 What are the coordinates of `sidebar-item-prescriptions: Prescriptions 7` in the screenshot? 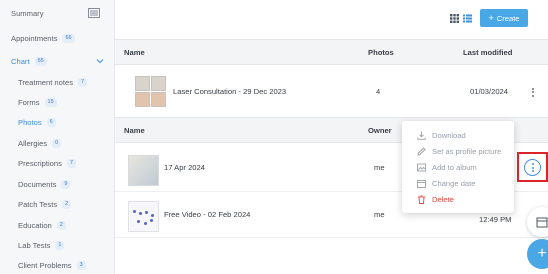 It's located at (57, 163).